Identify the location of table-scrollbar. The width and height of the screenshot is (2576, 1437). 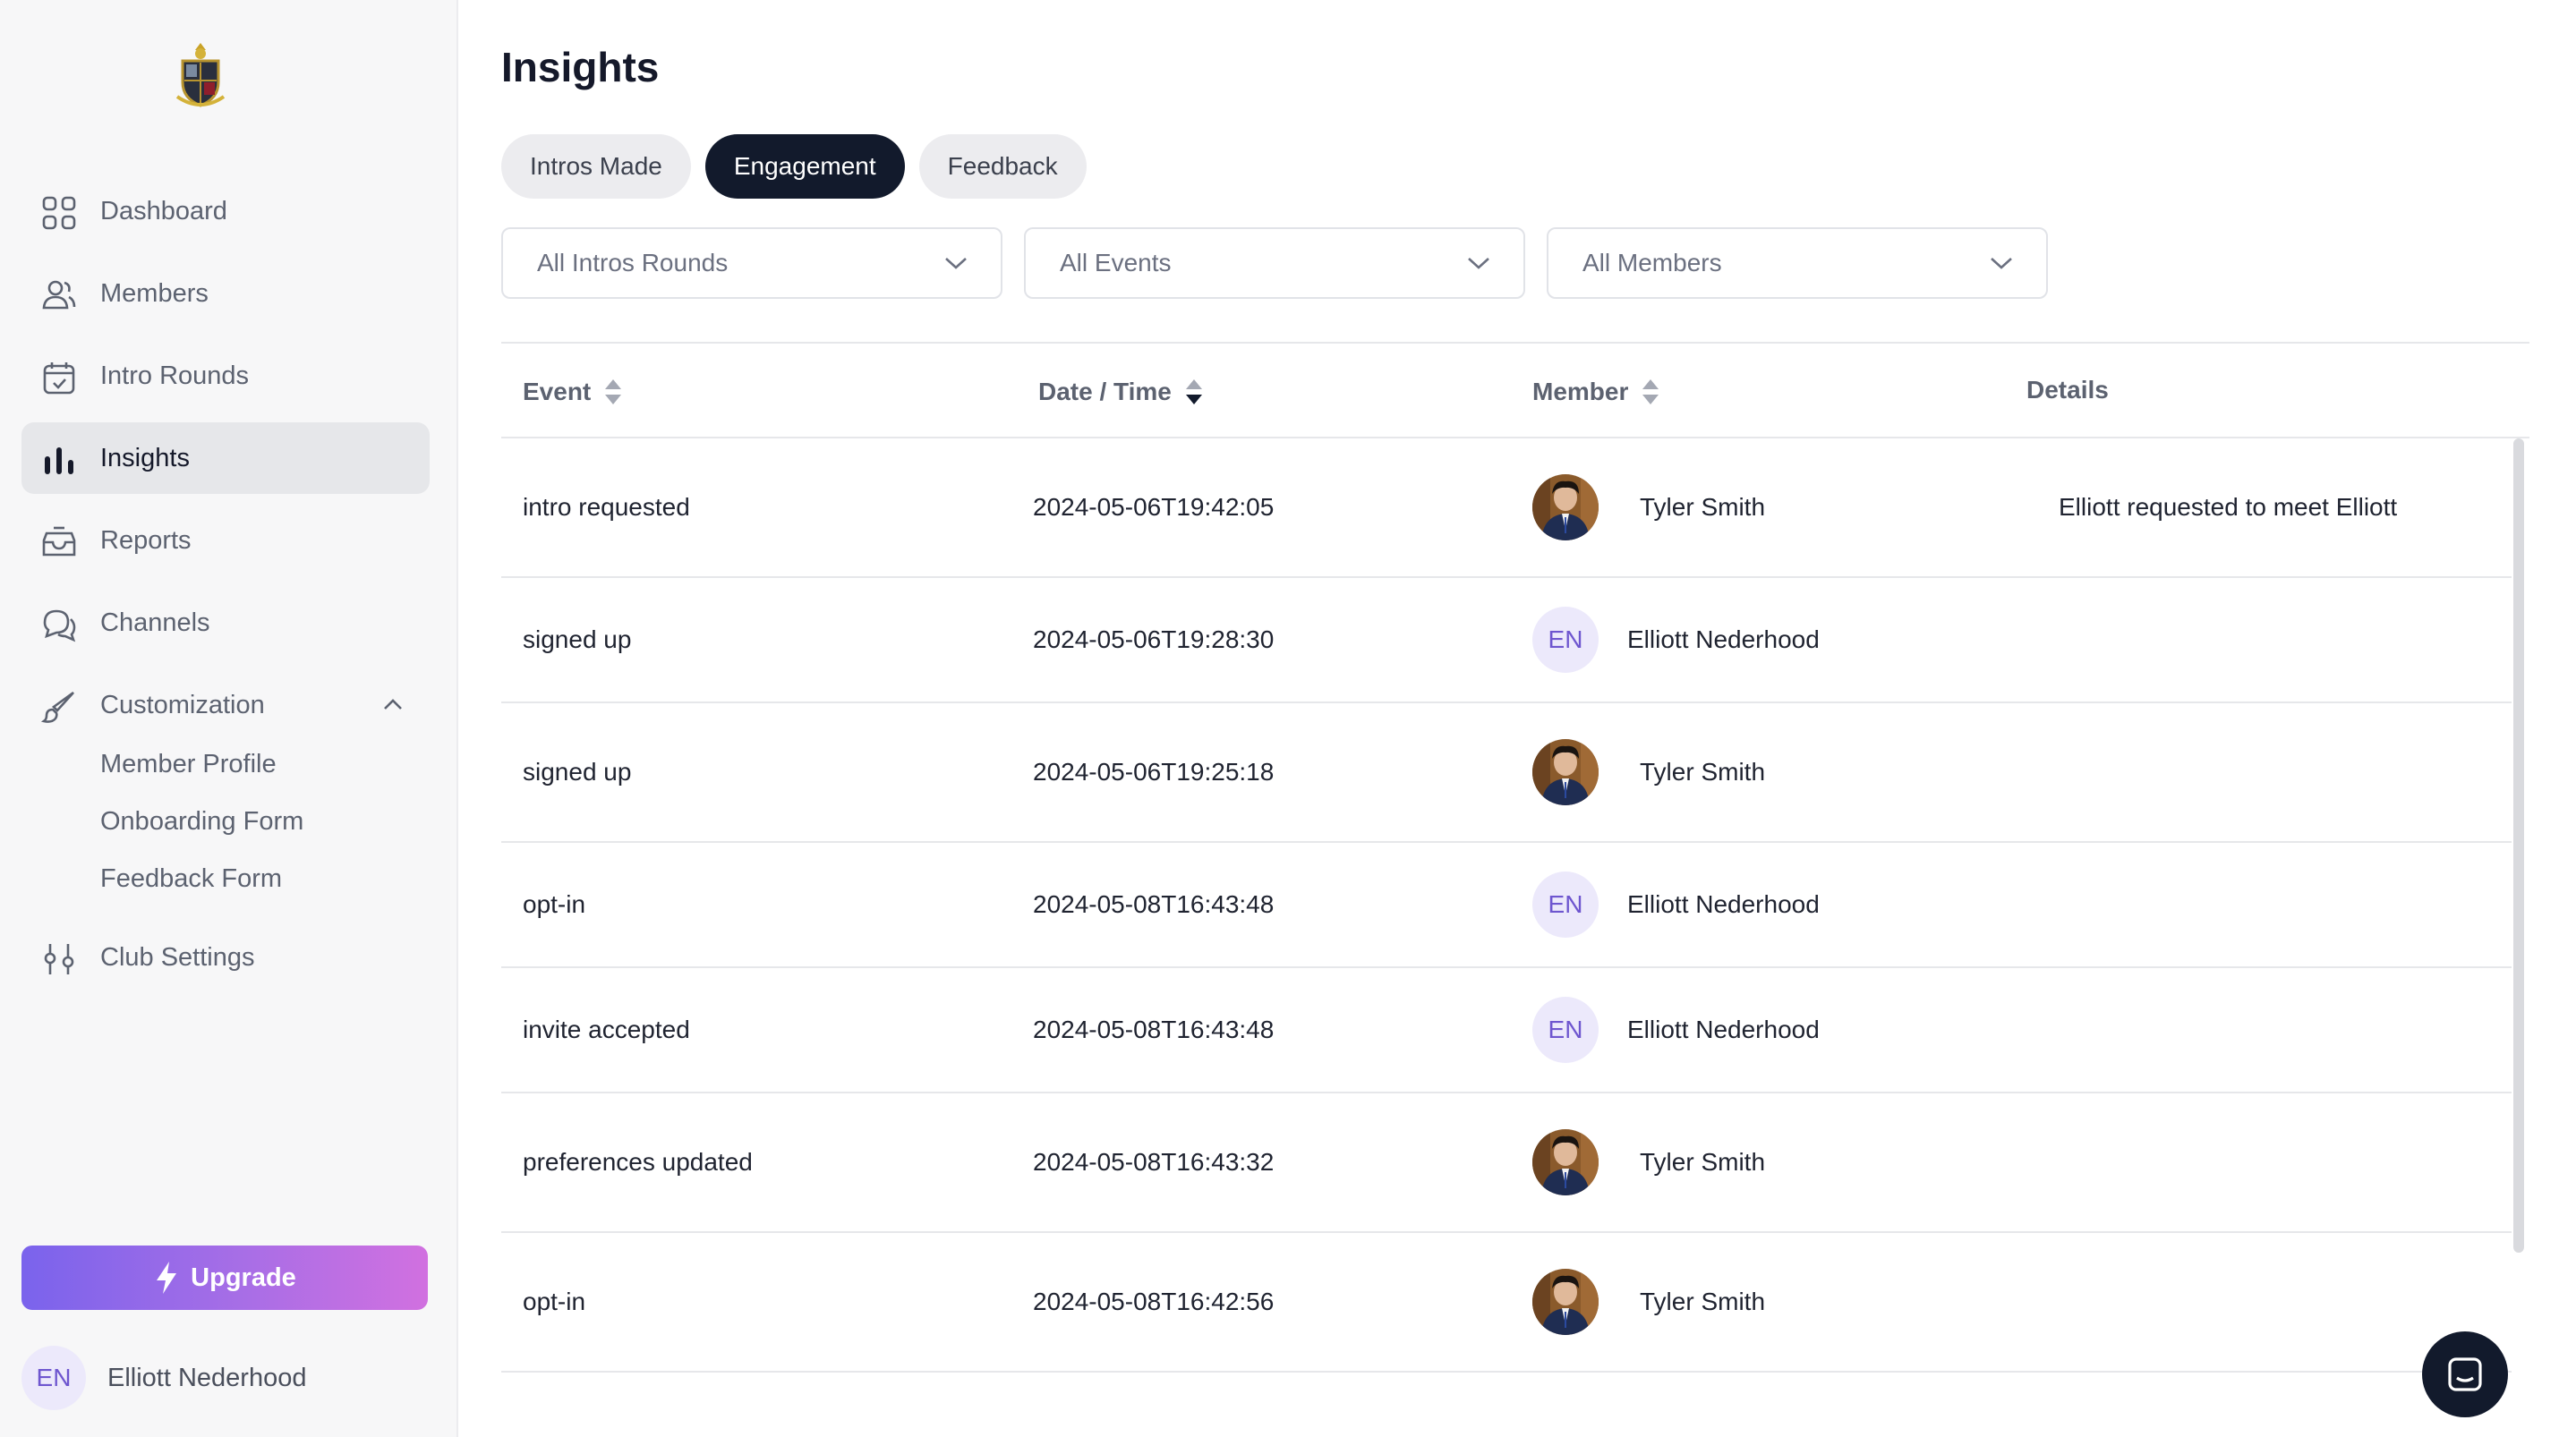
(2518, 845).